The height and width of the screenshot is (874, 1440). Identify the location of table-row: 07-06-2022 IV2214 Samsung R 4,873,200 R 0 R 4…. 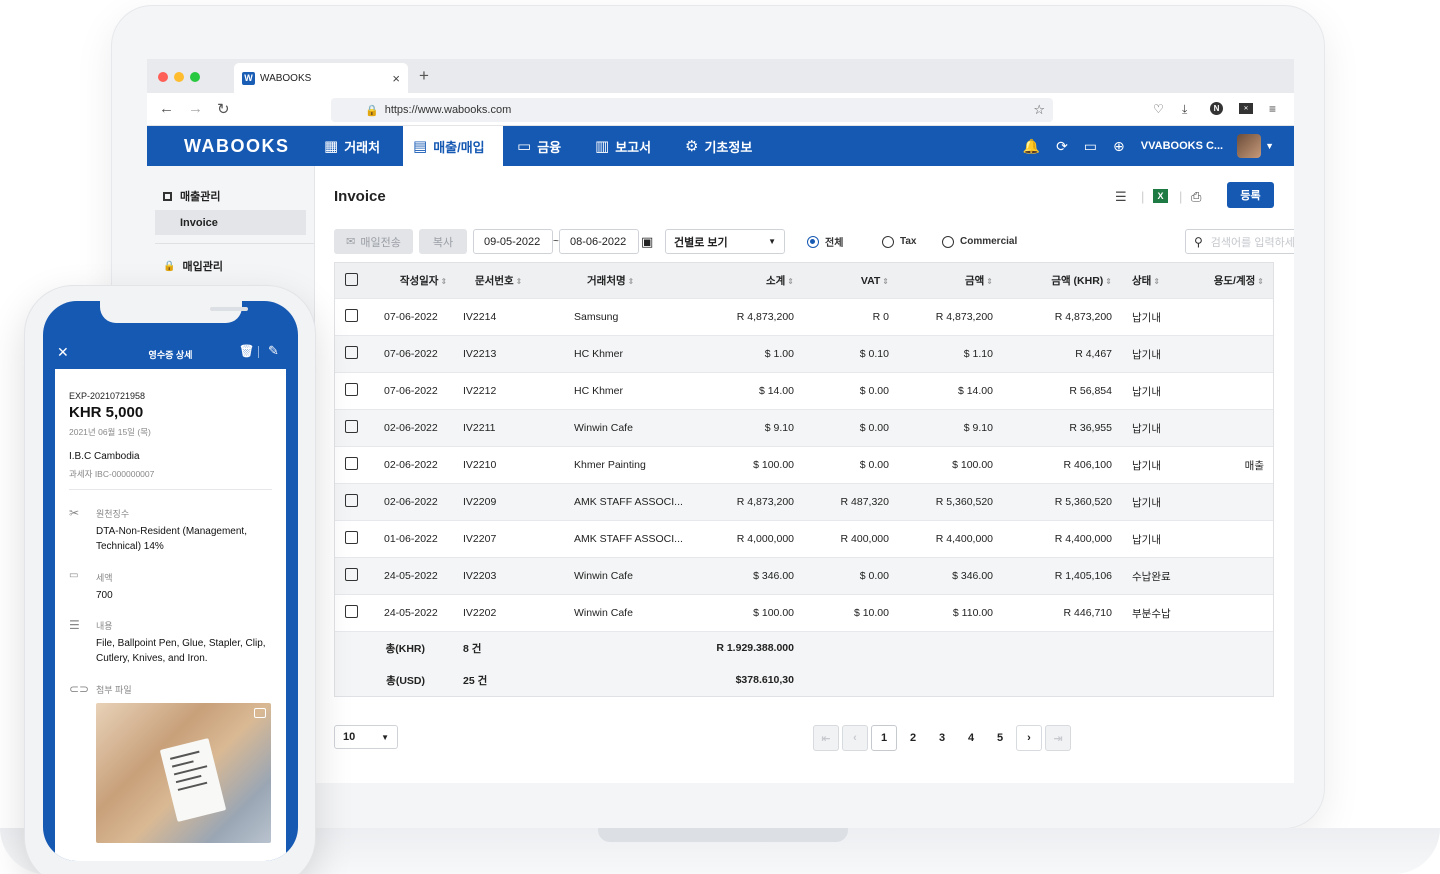
(804, 317).